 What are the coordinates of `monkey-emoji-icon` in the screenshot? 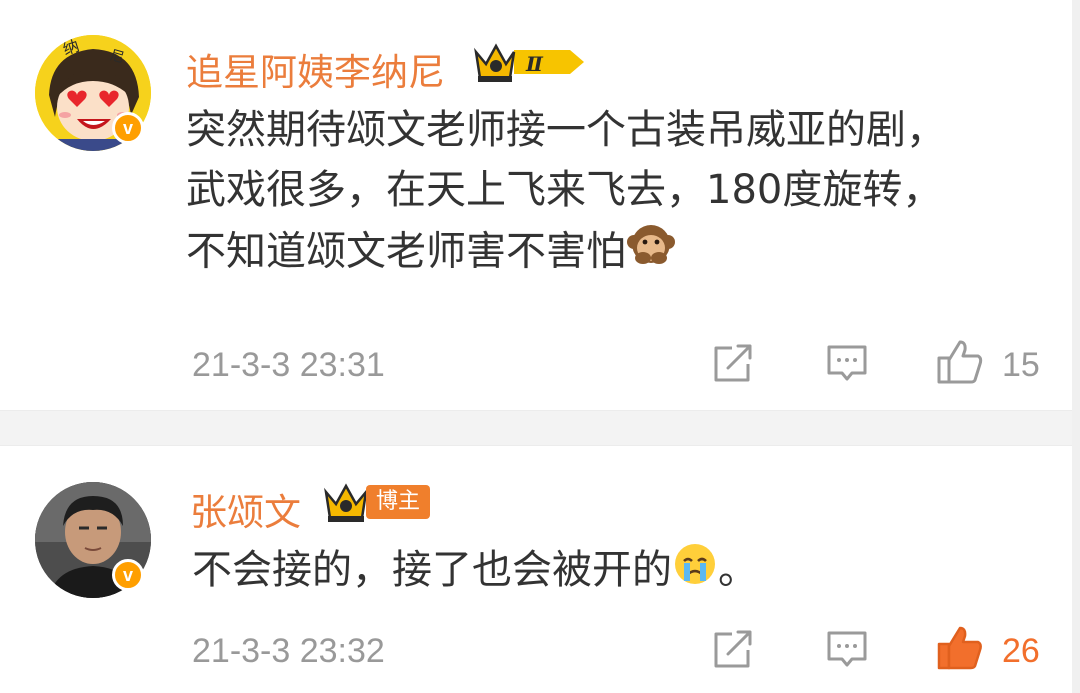 It's located at (651, 244).